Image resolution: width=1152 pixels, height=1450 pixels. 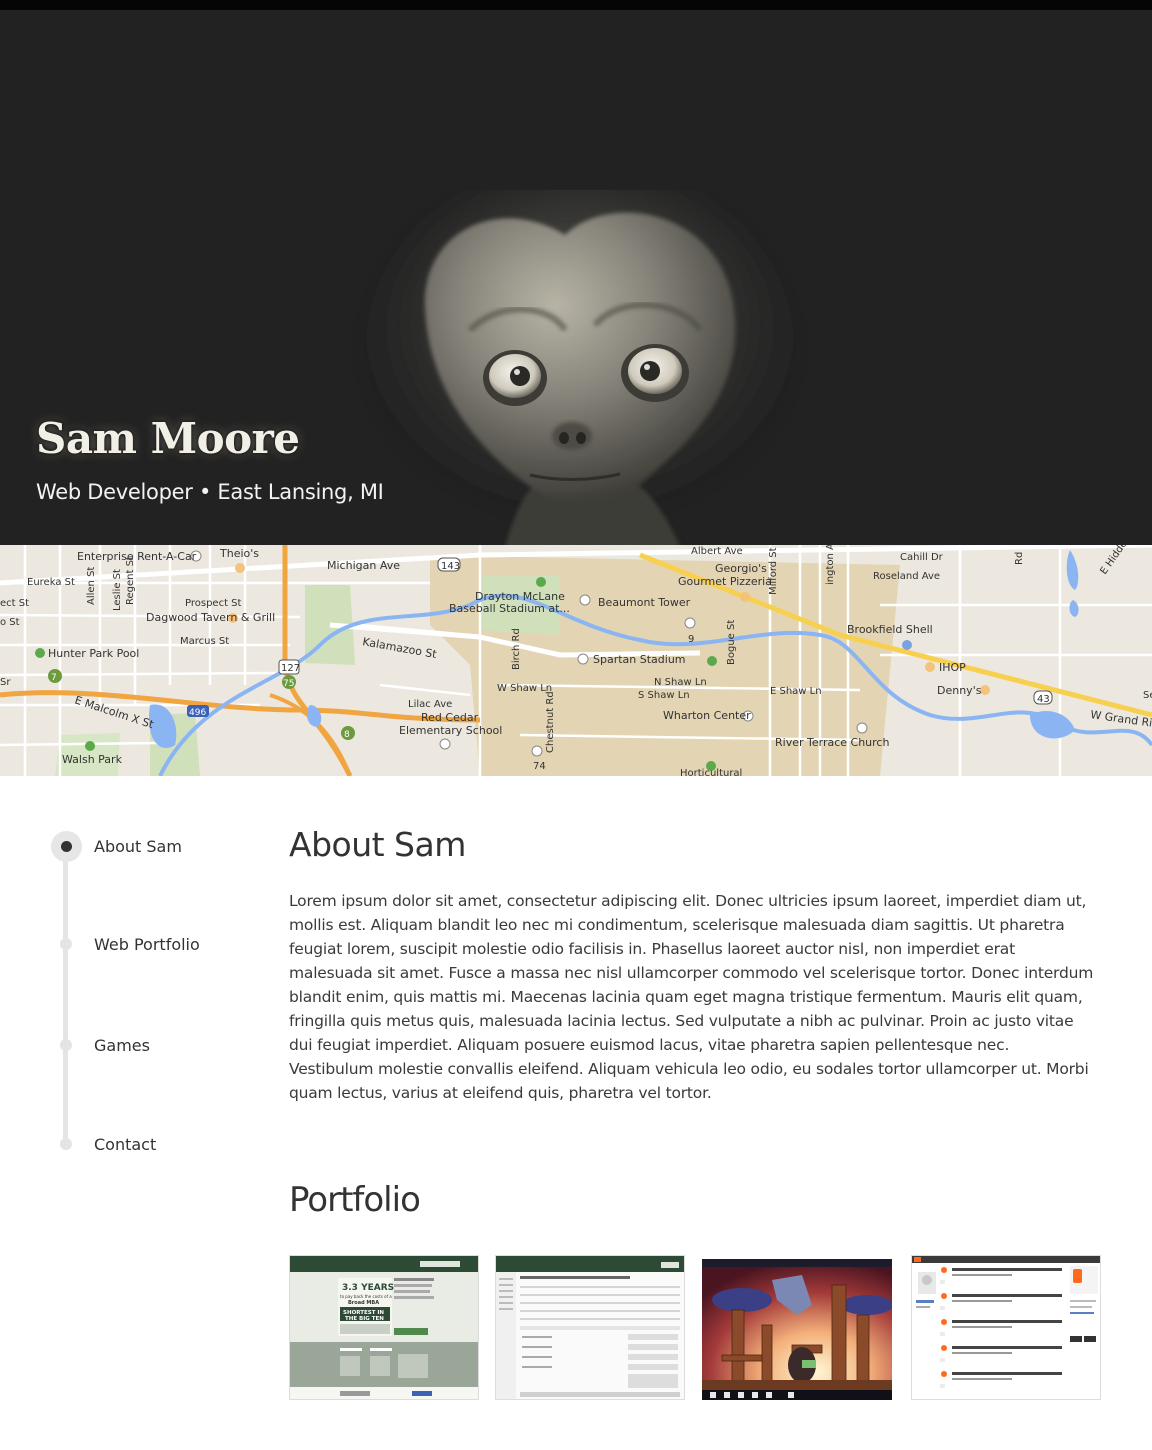 I want to click on map-label: Chestnut Rd, so click(x=550, y=722).